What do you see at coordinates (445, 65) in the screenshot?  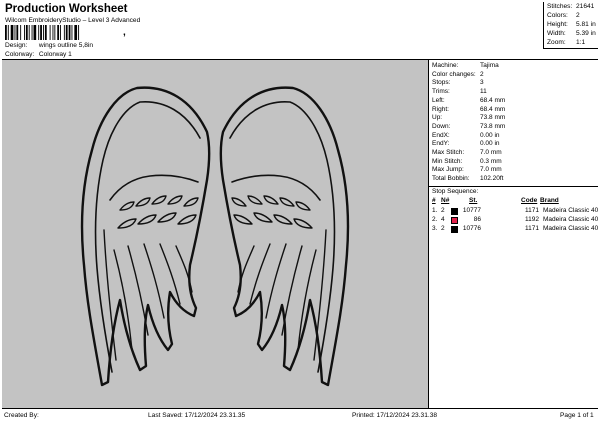 I see `info-label: Machine:` at bounding box center [445, 65].